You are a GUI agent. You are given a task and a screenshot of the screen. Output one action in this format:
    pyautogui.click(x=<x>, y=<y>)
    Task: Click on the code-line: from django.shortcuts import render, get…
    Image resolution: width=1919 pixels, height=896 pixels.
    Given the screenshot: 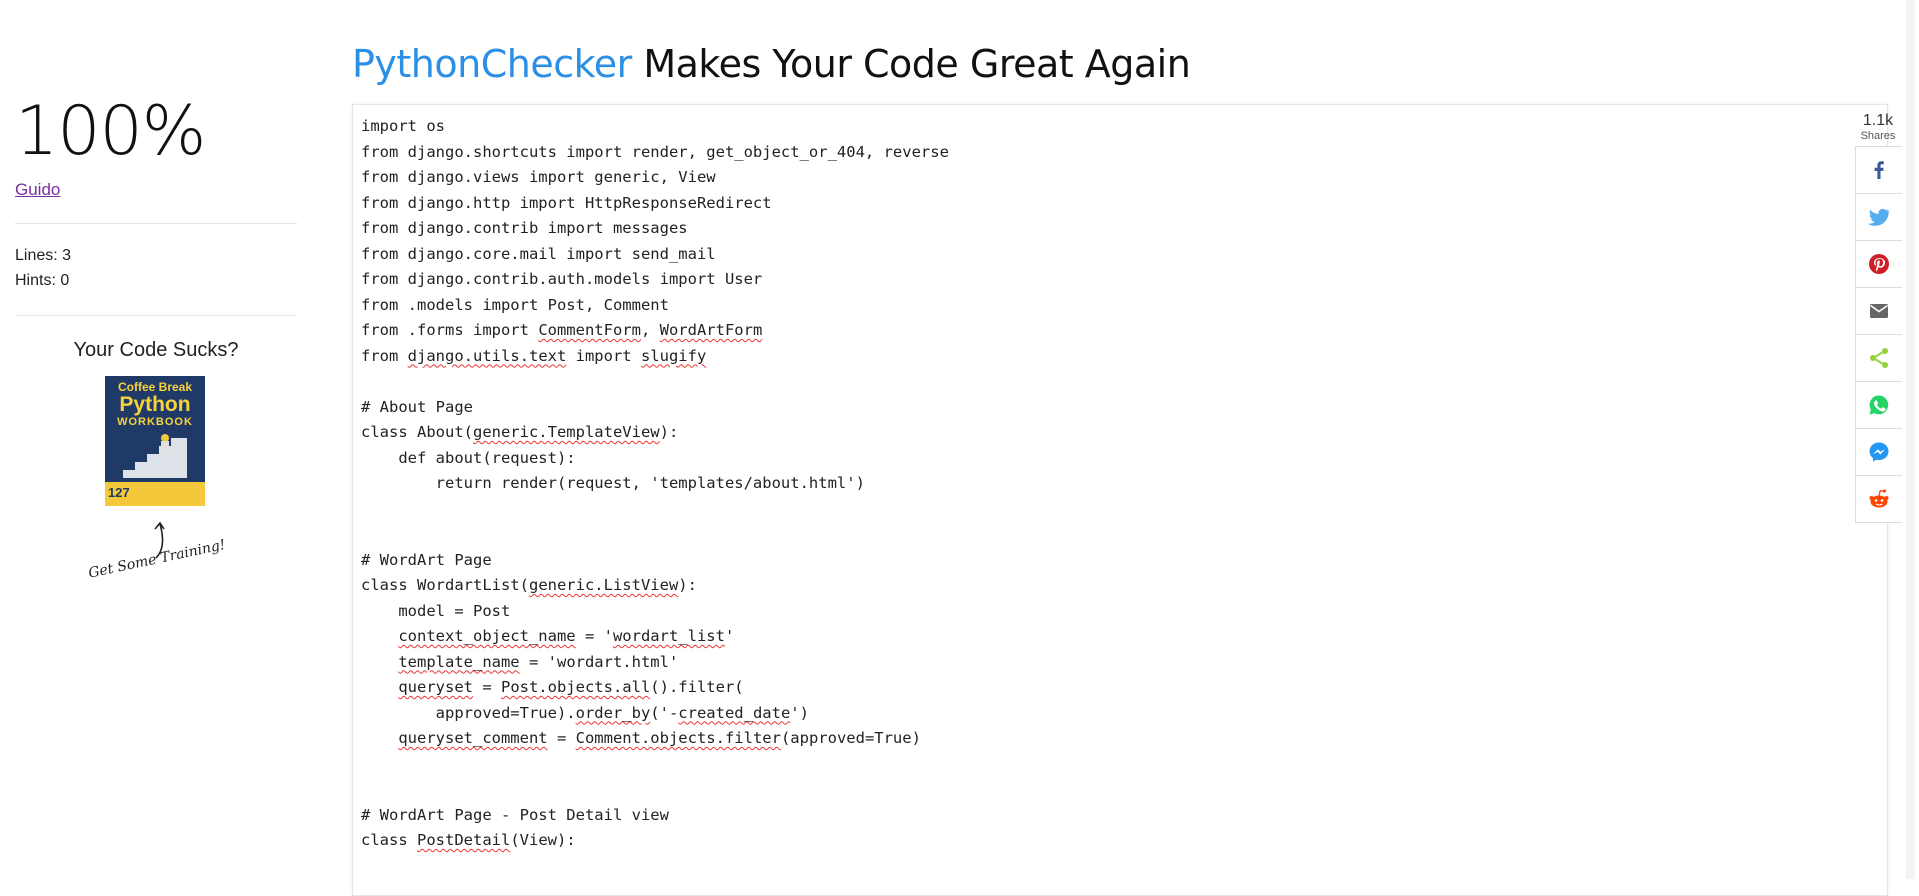 What is the action you would take?
    pyautogui.click(x=655, y=151)
    